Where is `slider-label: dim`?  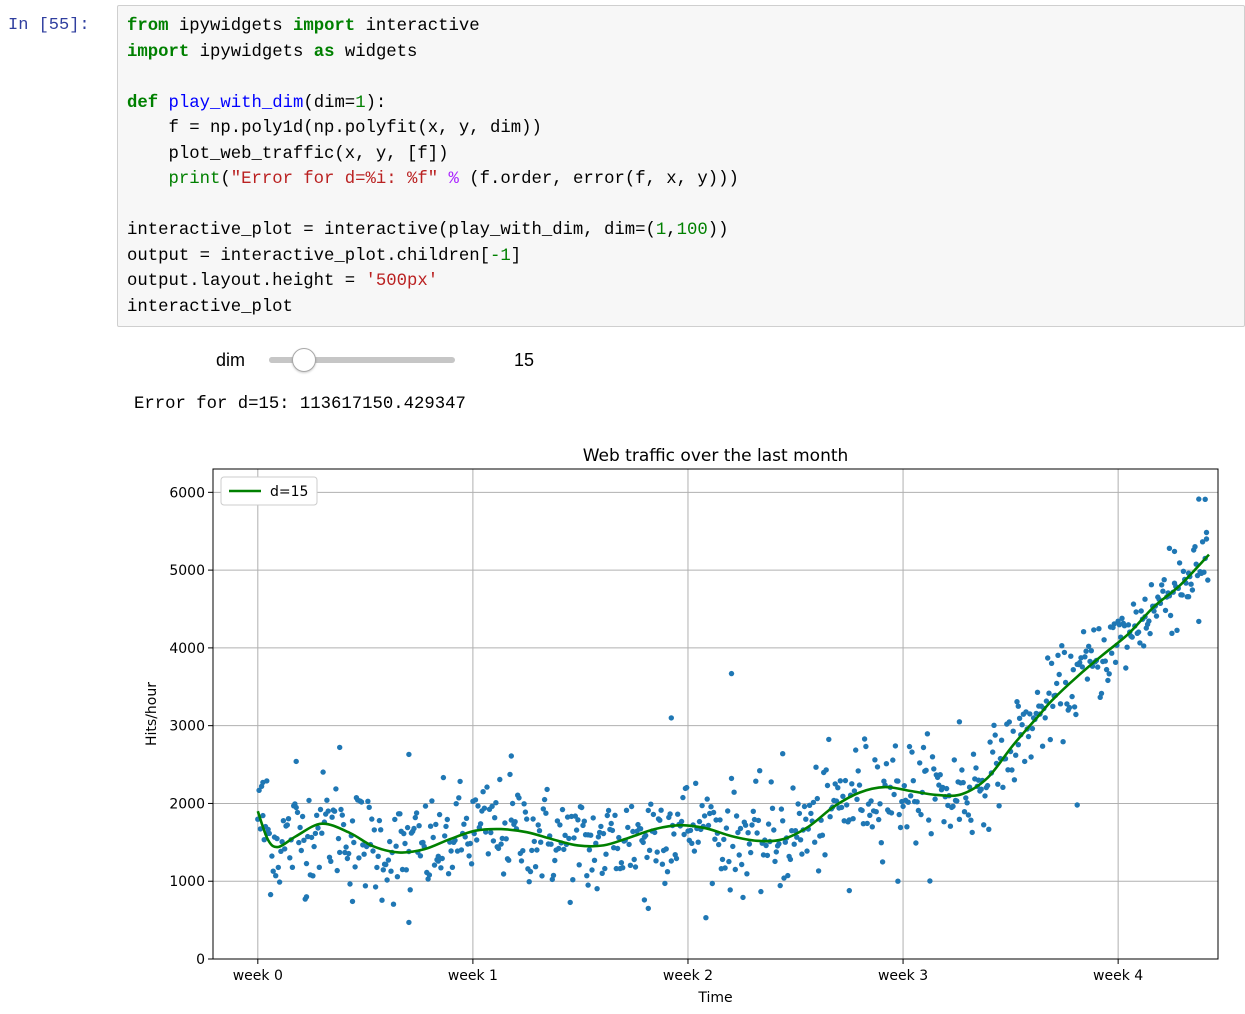
slider-label: dim is located at coordinates (231, 360).